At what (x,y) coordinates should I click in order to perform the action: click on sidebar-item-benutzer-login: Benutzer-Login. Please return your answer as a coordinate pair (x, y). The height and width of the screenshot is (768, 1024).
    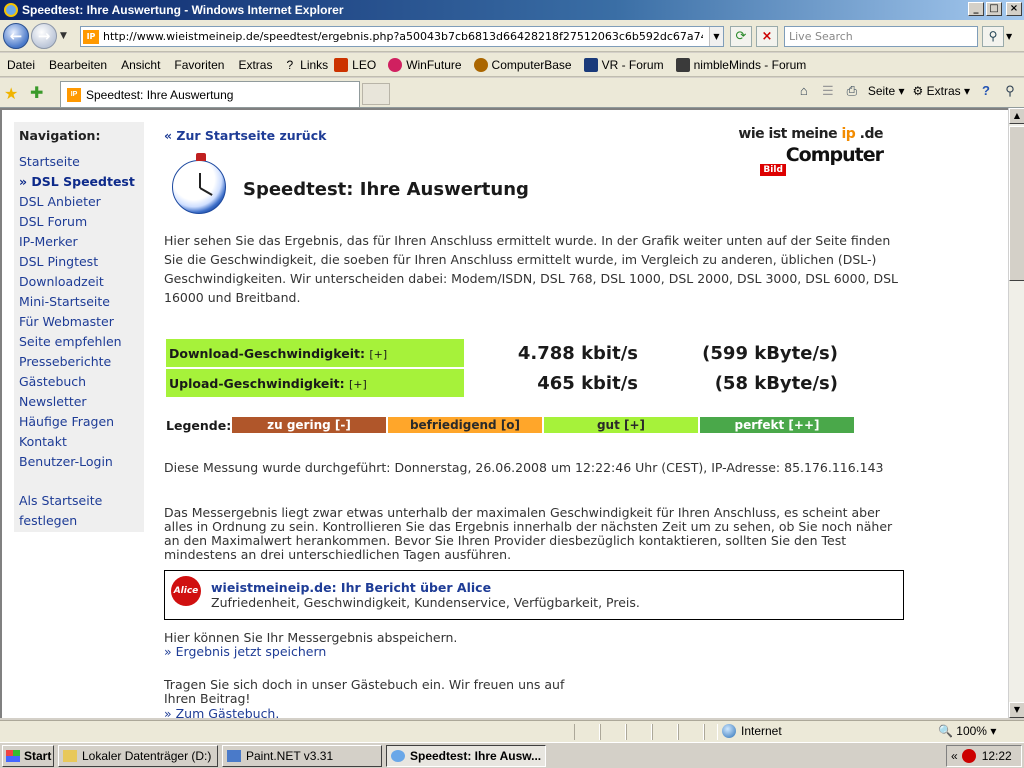
    Looking at the image, I should click on (81, 462).